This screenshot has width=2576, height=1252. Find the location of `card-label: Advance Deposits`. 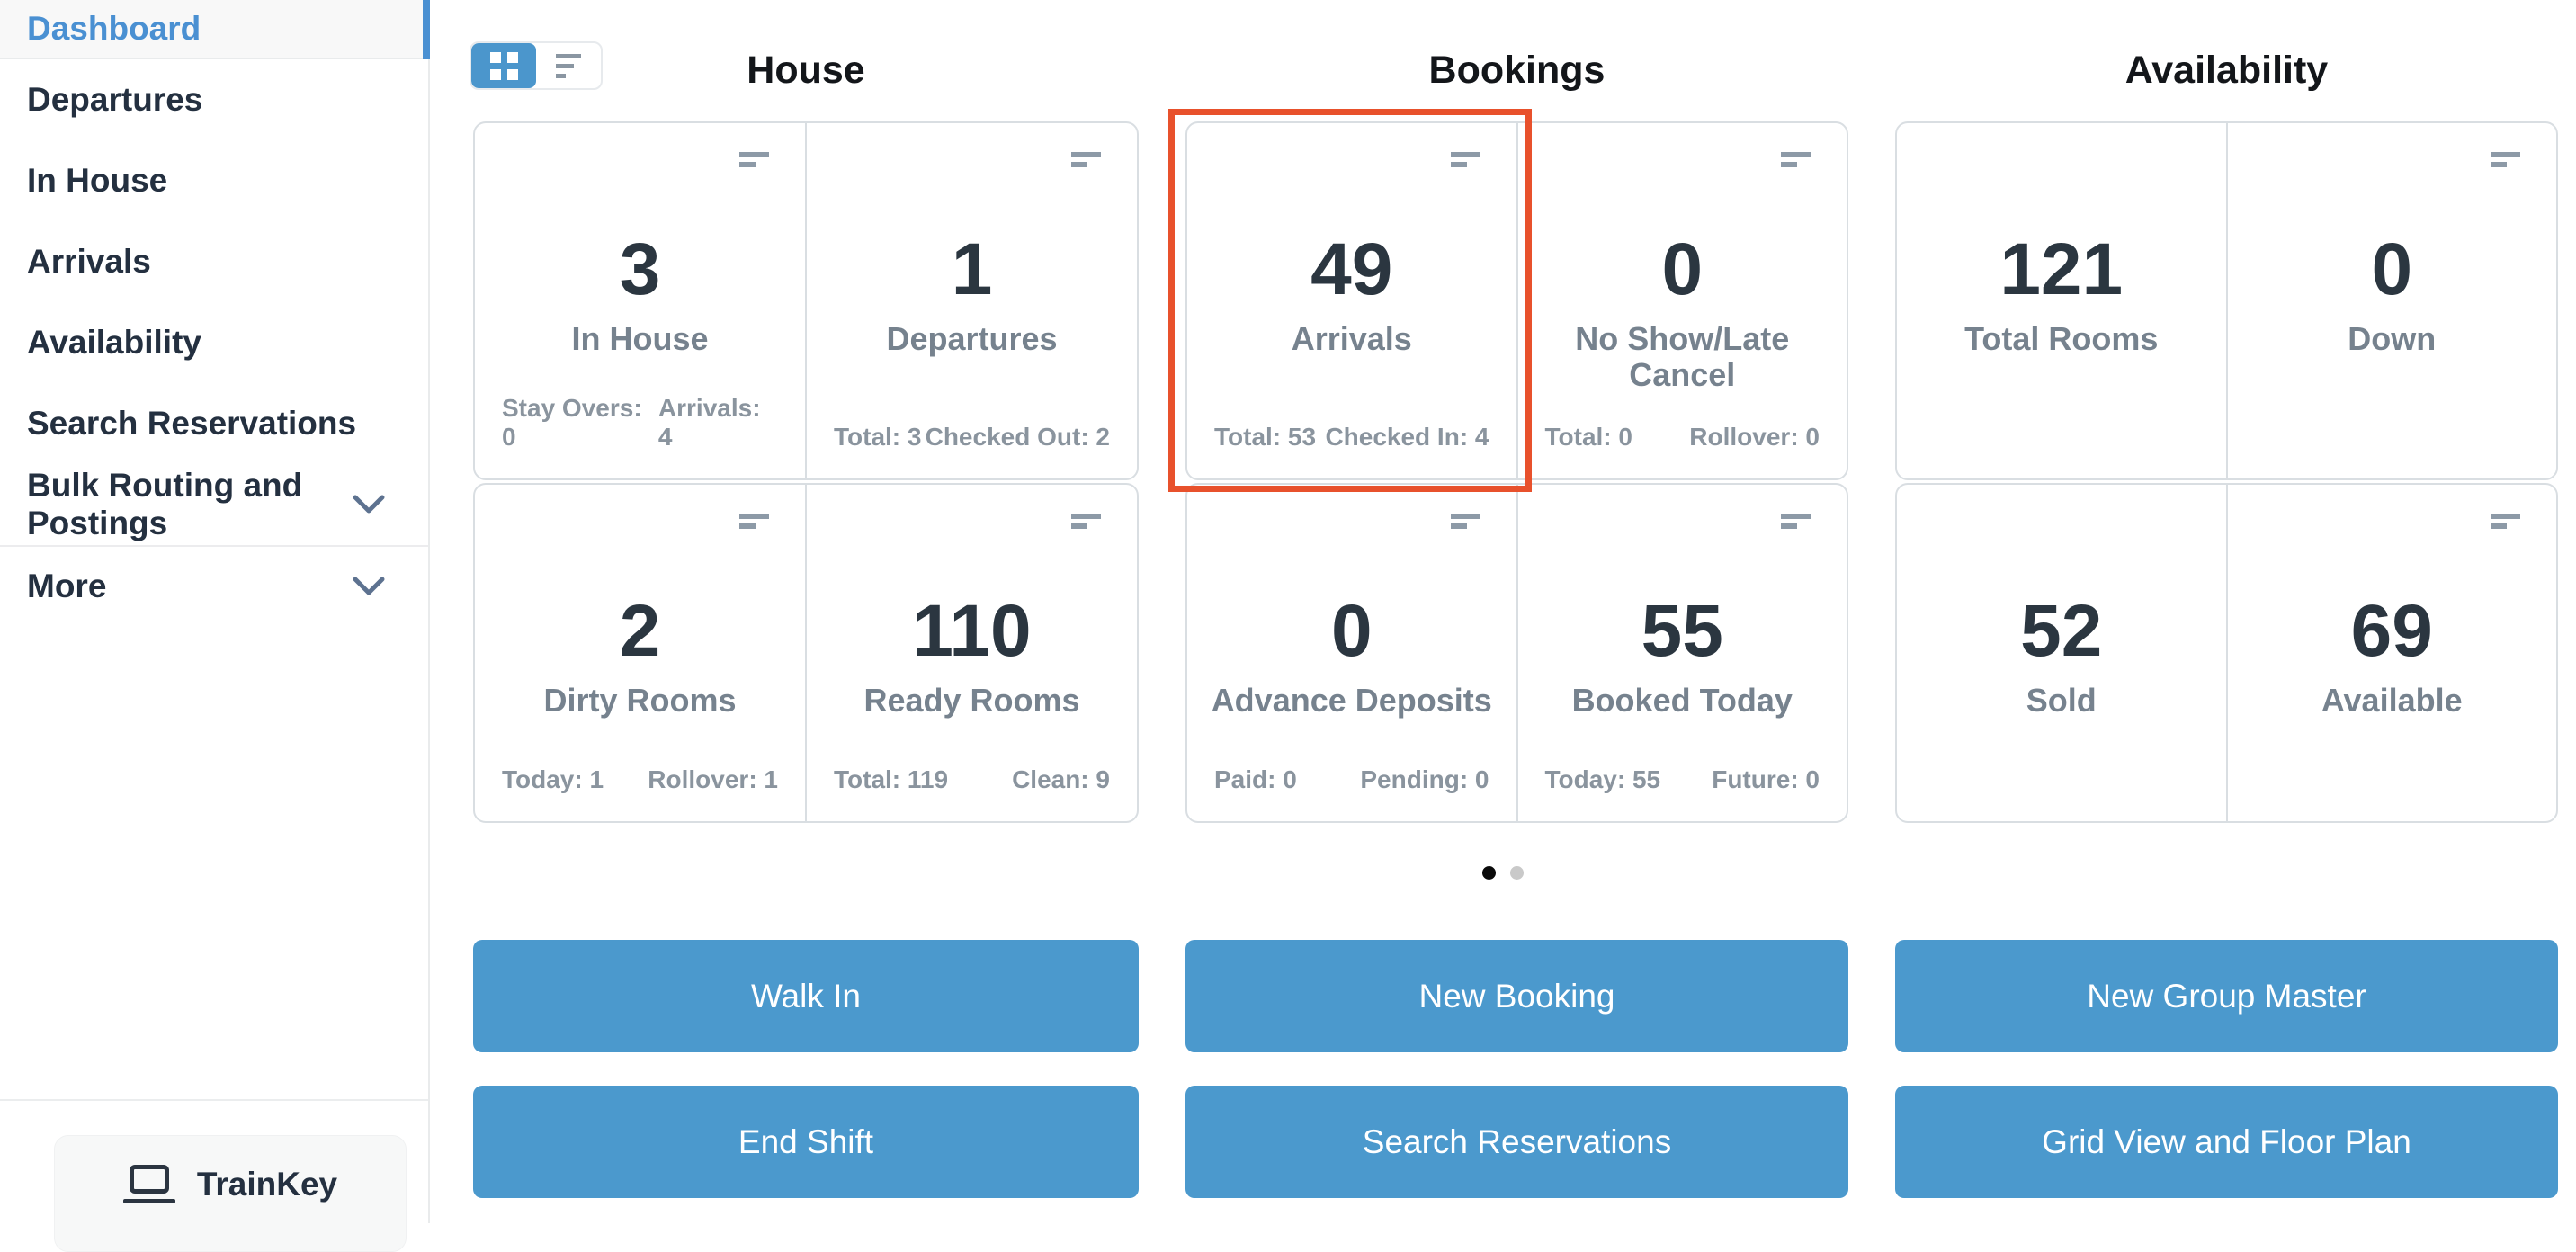

card-label: Advance Deposits is located at coordinates (1351, 700).